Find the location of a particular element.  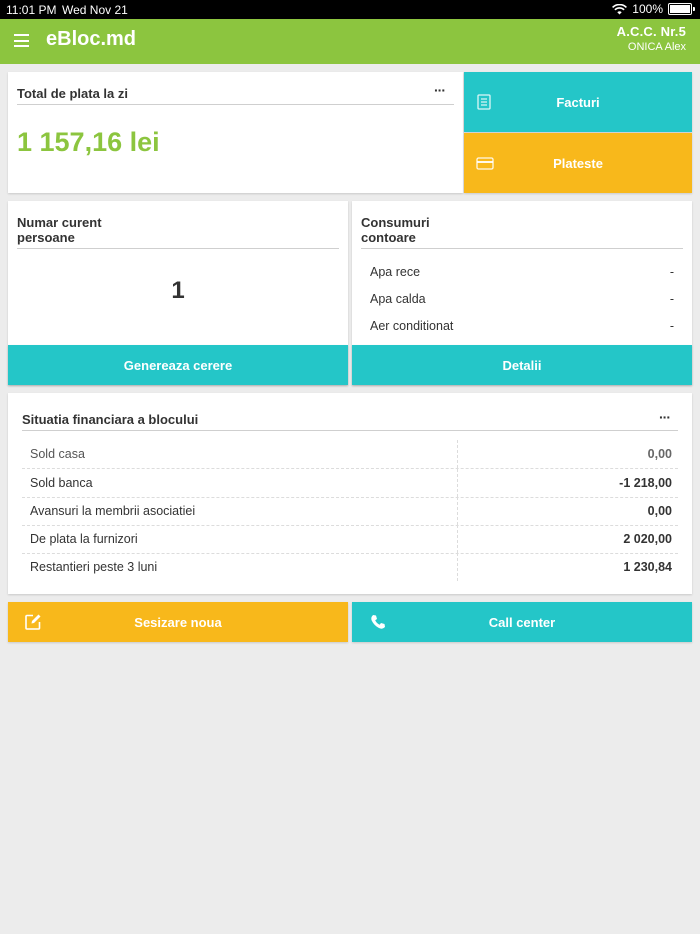

meters-title: Consumuri contoare is located at coordinates (395, 230).